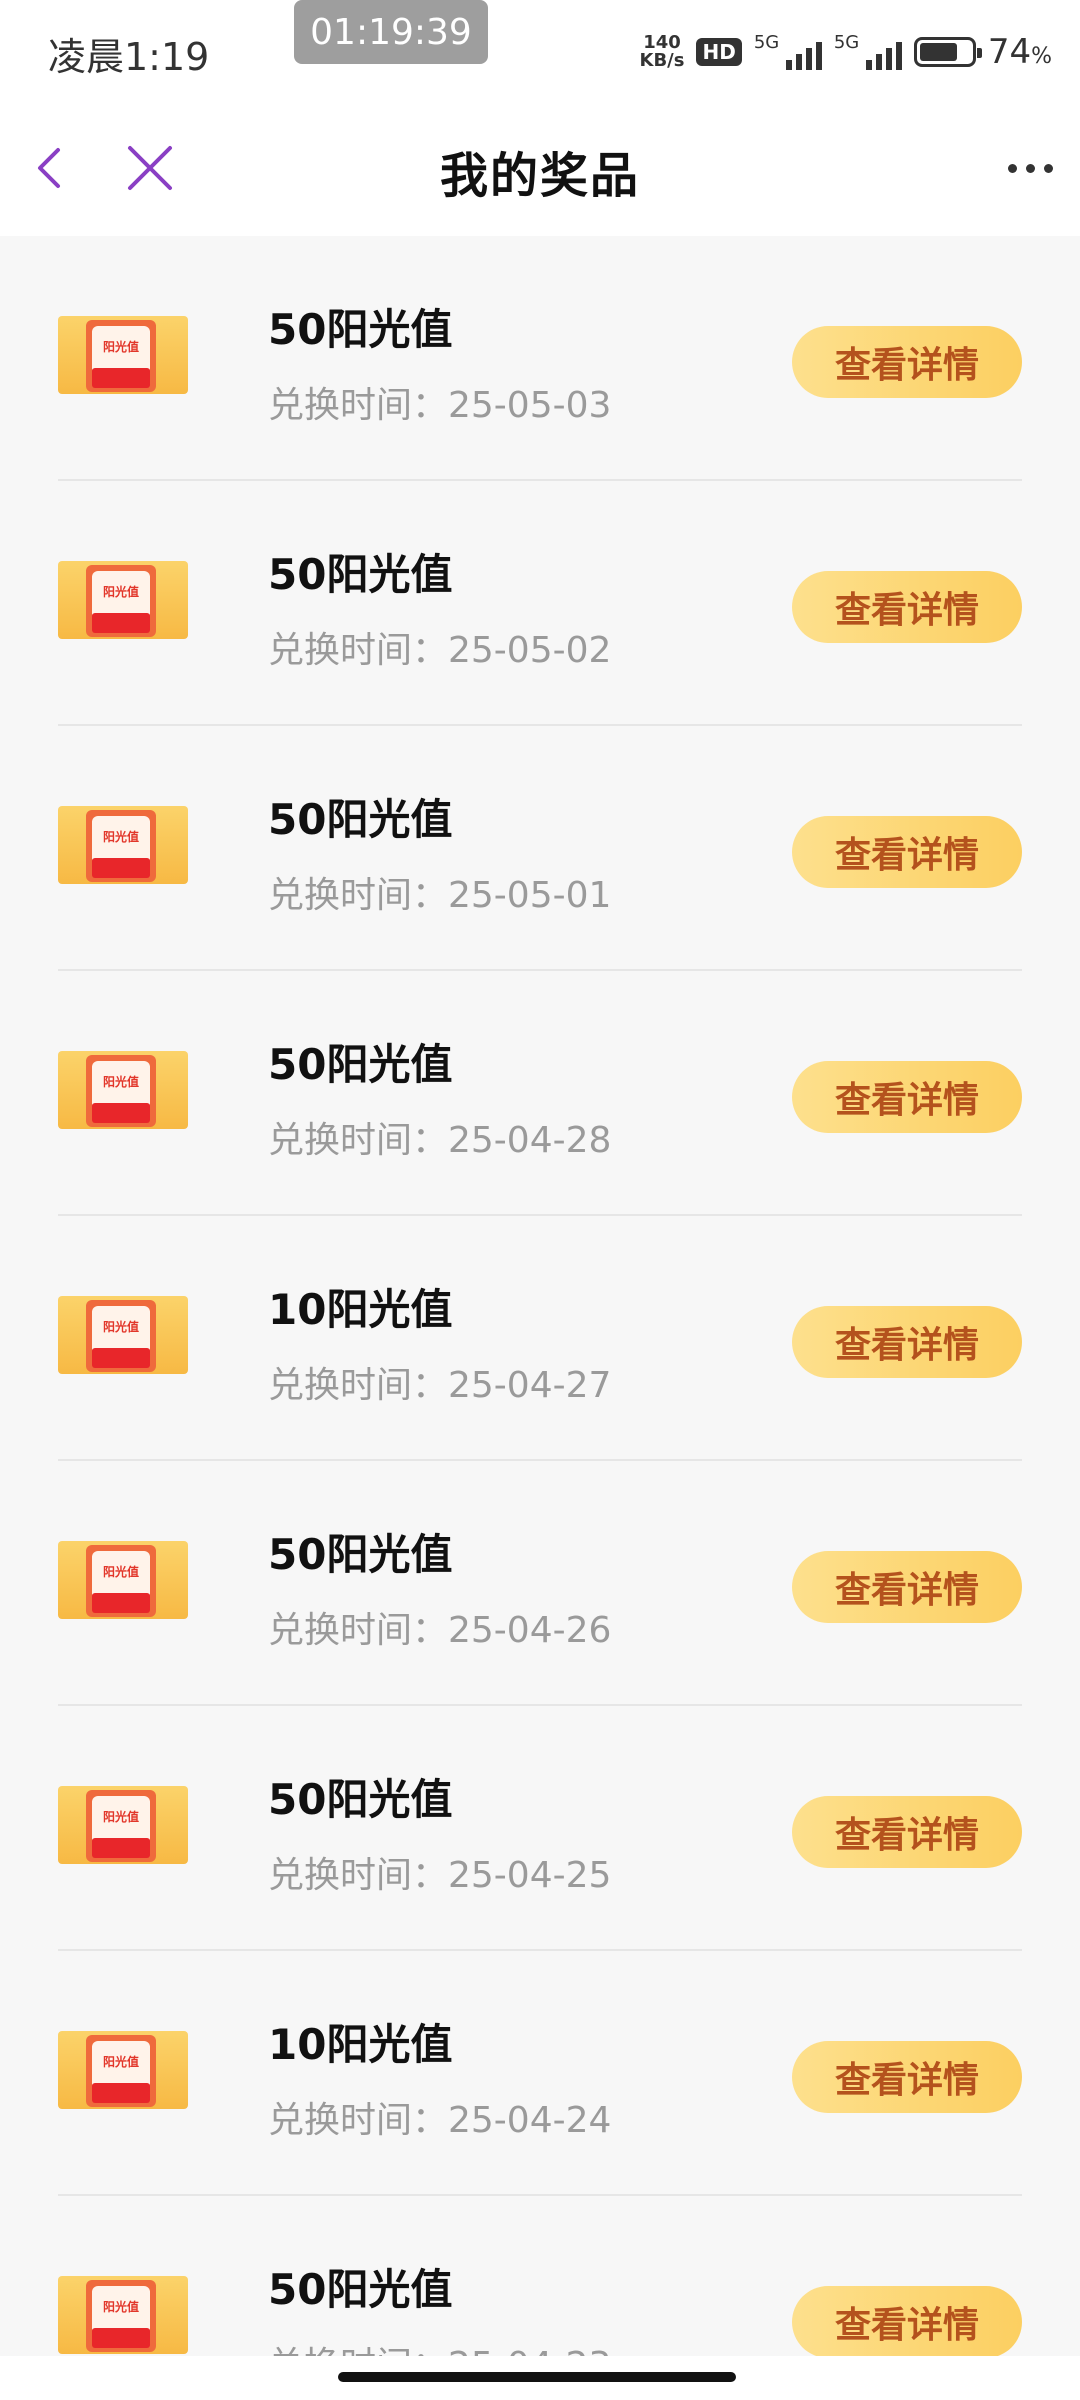  Describe the element at coordinates (1030, 168) in the screenshot. I see `more-dots-icon` at that location.